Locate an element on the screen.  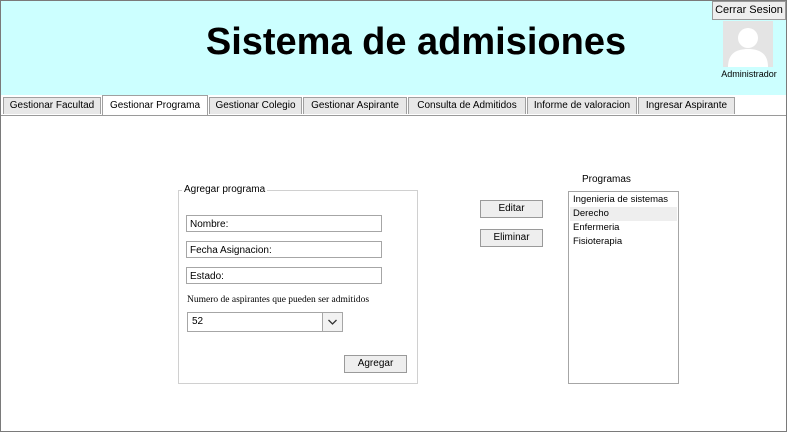
edit-button: Editar is located at coordinates (511, 209).